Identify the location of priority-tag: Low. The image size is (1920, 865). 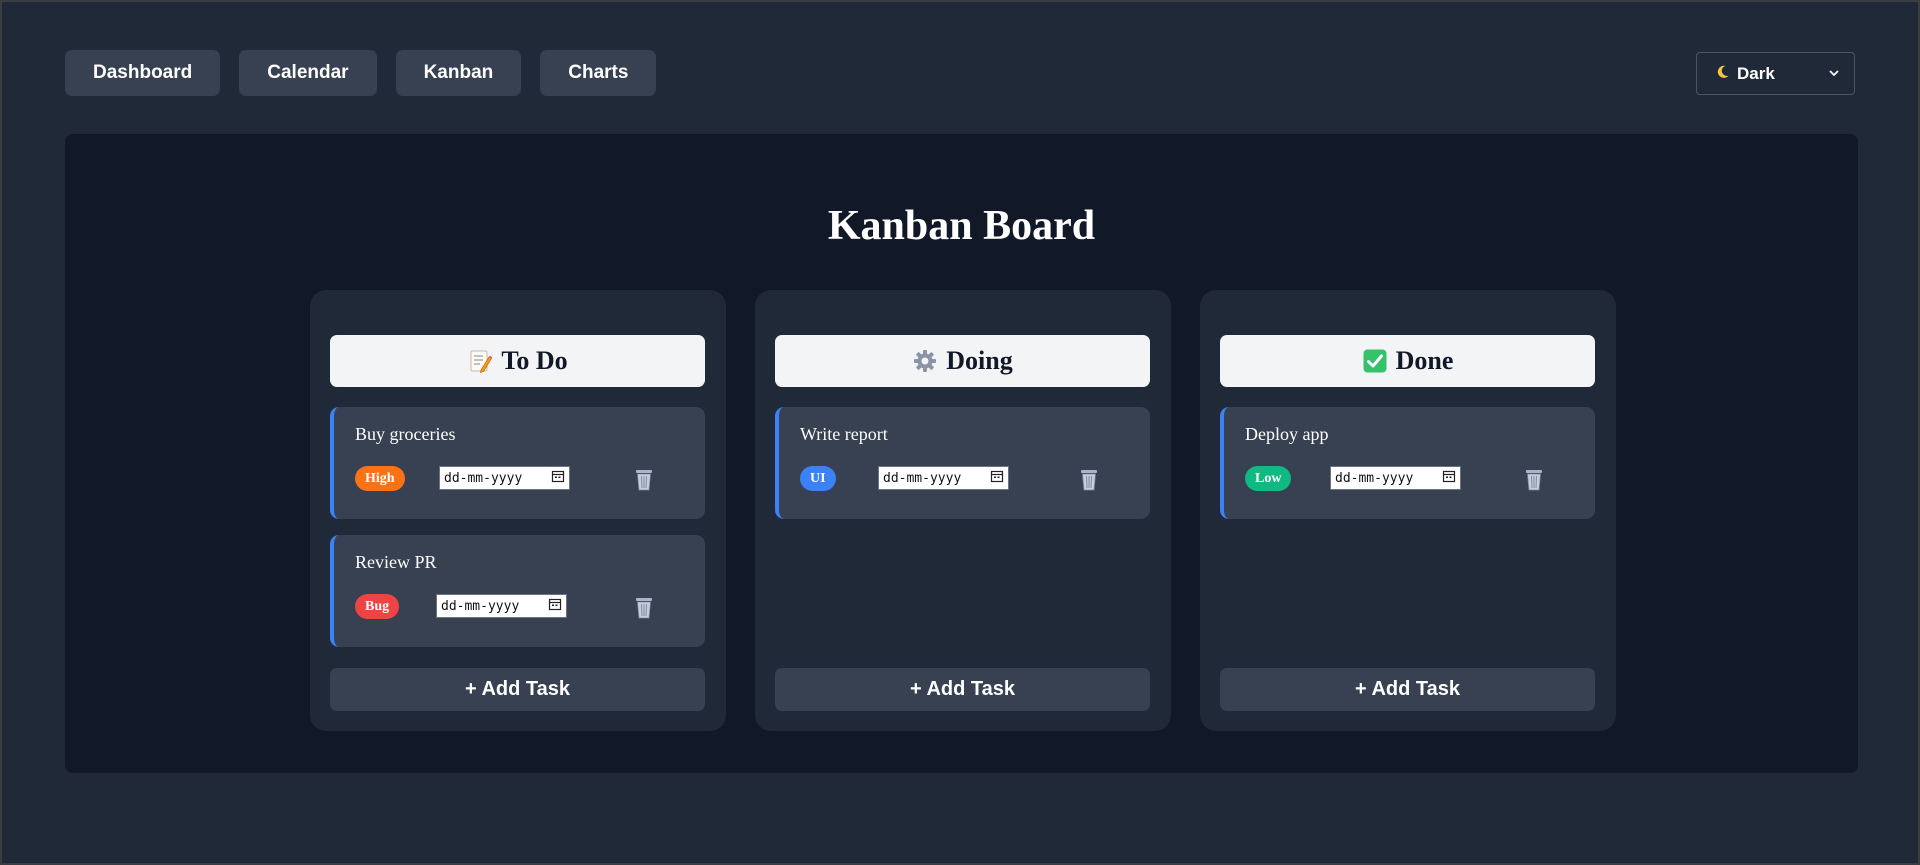
(1268, 478).